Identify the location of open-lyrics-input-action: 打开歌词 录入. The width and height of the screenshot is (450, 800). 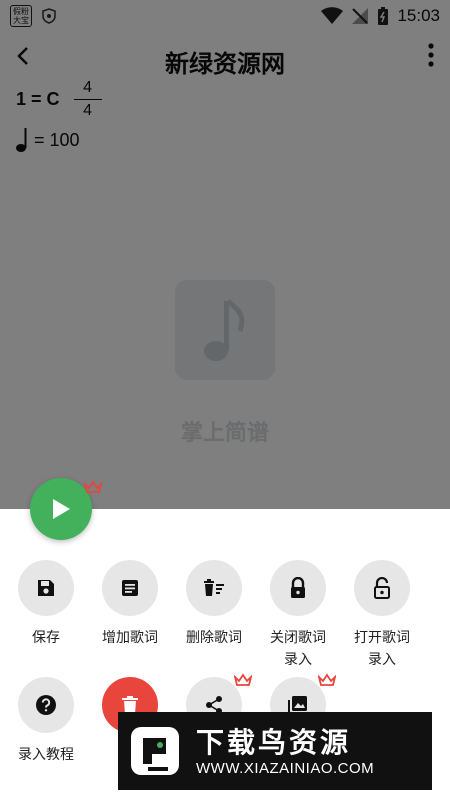
(382, 615).